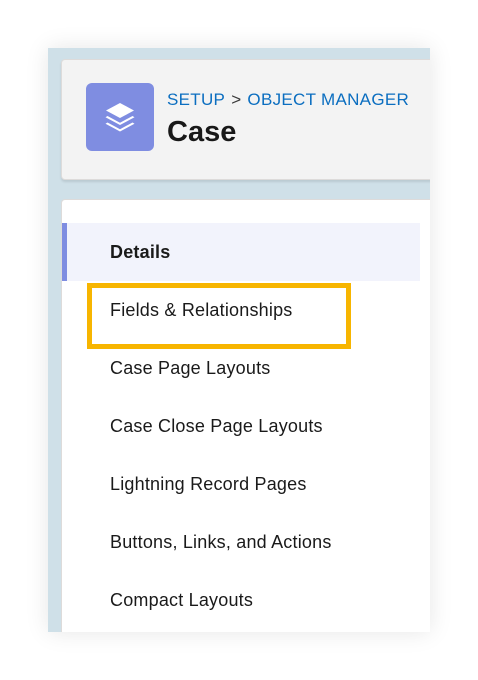 The width and height of the screenshot is (478, 680). Describe the element at coordinates (196, 99) in the screenshot. I see `breadcrumb-setup-link: SETUP` at that location.